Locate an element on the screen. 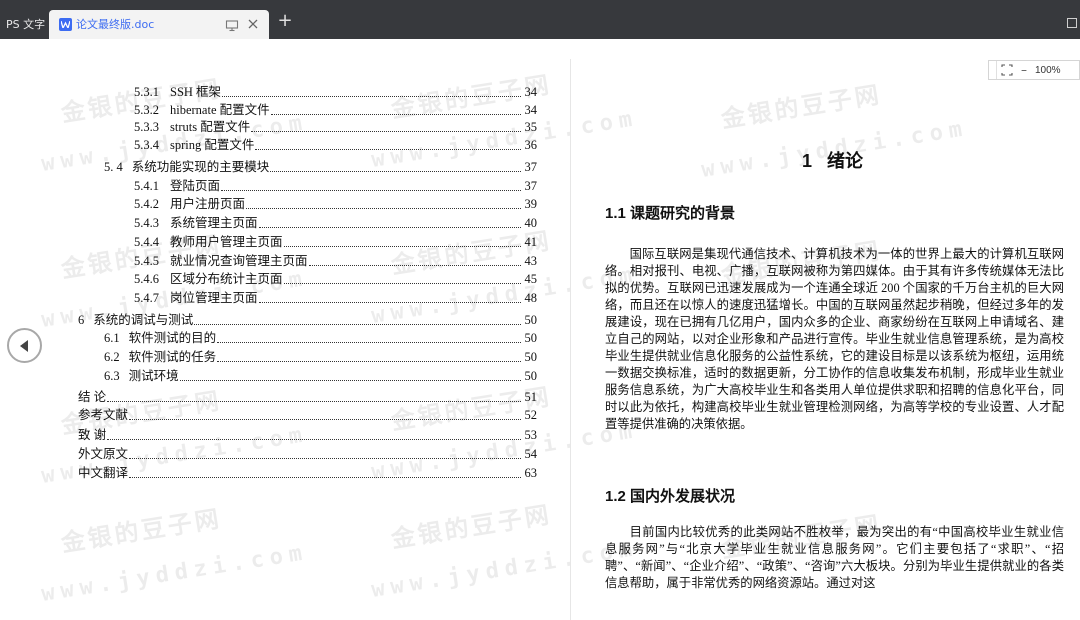  toc-entry: 5.4.2 用户注册页面 39 is located at coordinates (335, 203).